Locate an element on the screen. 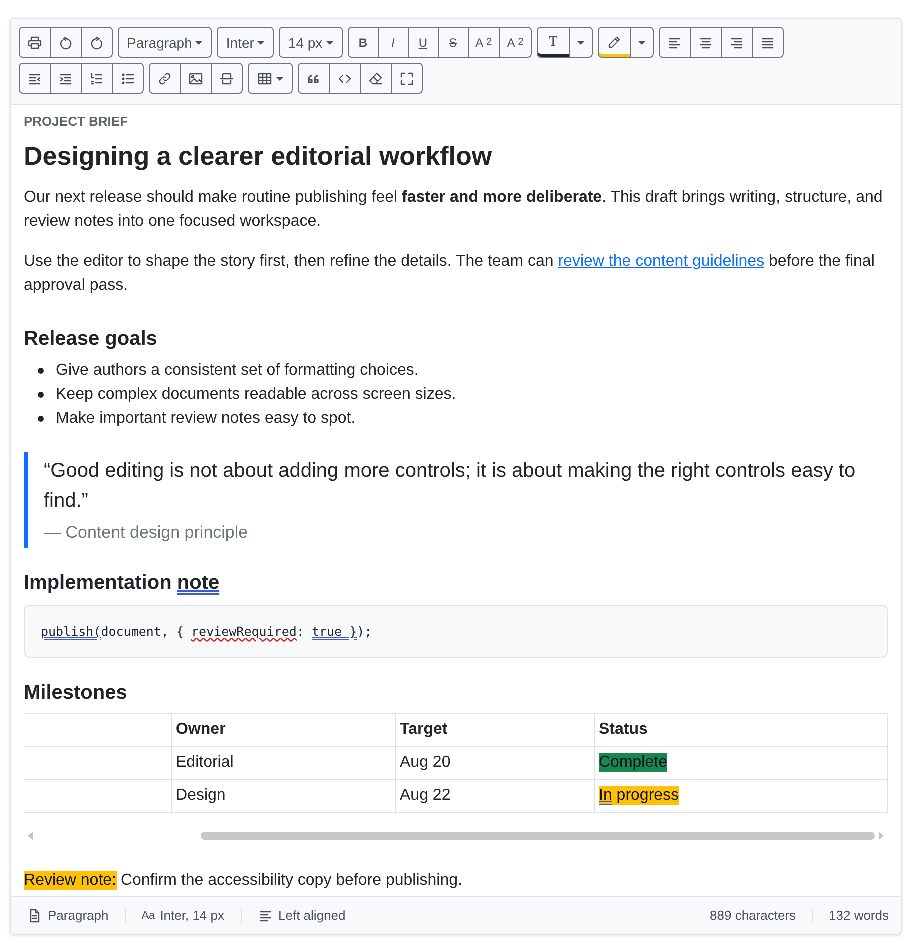 Image resolution: width=914 pixels, height=948 pixels. image-button is located at coordinates (196, 78).